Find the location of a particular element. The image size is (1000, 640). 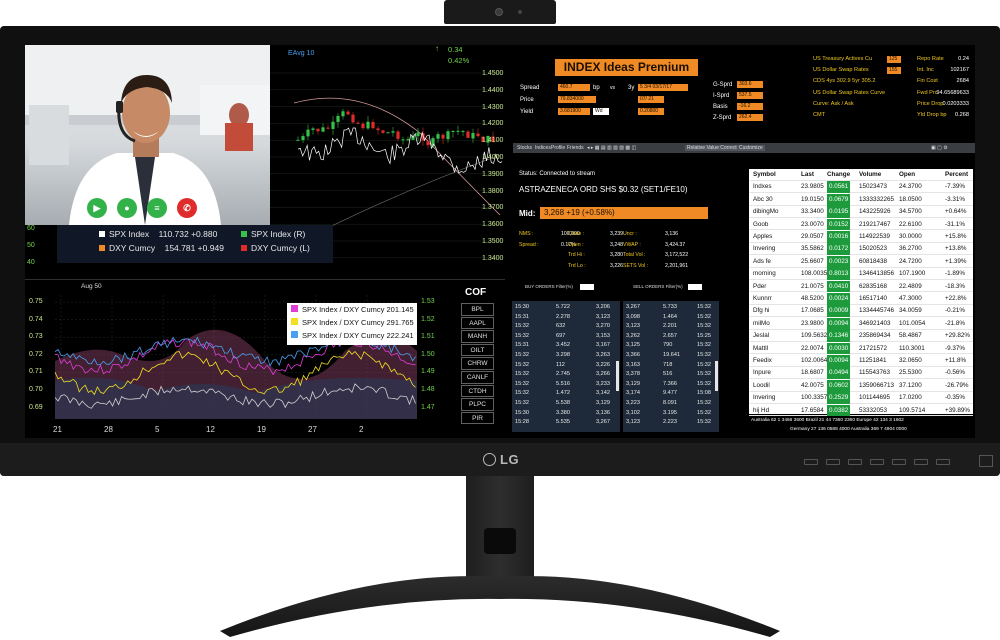

order-row: 3,378 516 15:32 is located at coordinates (671, 374).